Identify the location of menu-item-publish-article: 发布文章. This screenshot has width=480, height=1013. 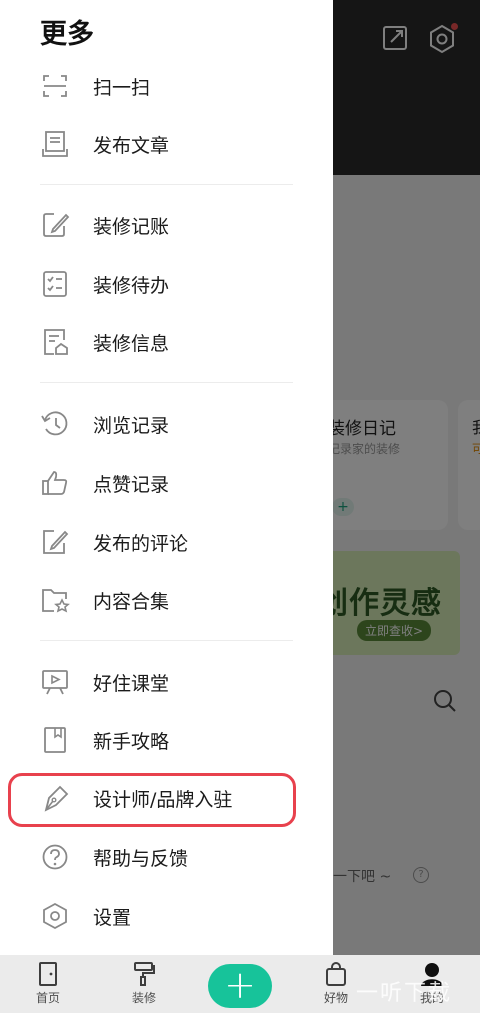
(166, 144).